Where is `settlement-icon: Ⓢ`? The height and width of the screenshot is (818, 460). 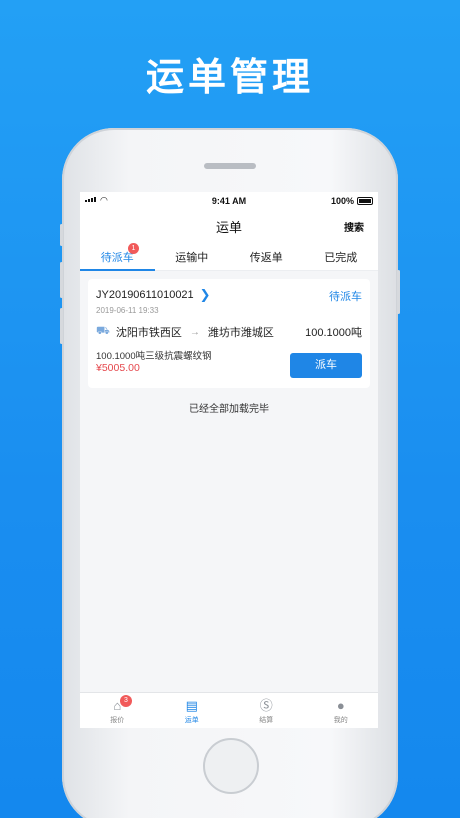 settlement-icon: Ⓢ is located at coordinates (266, 705).